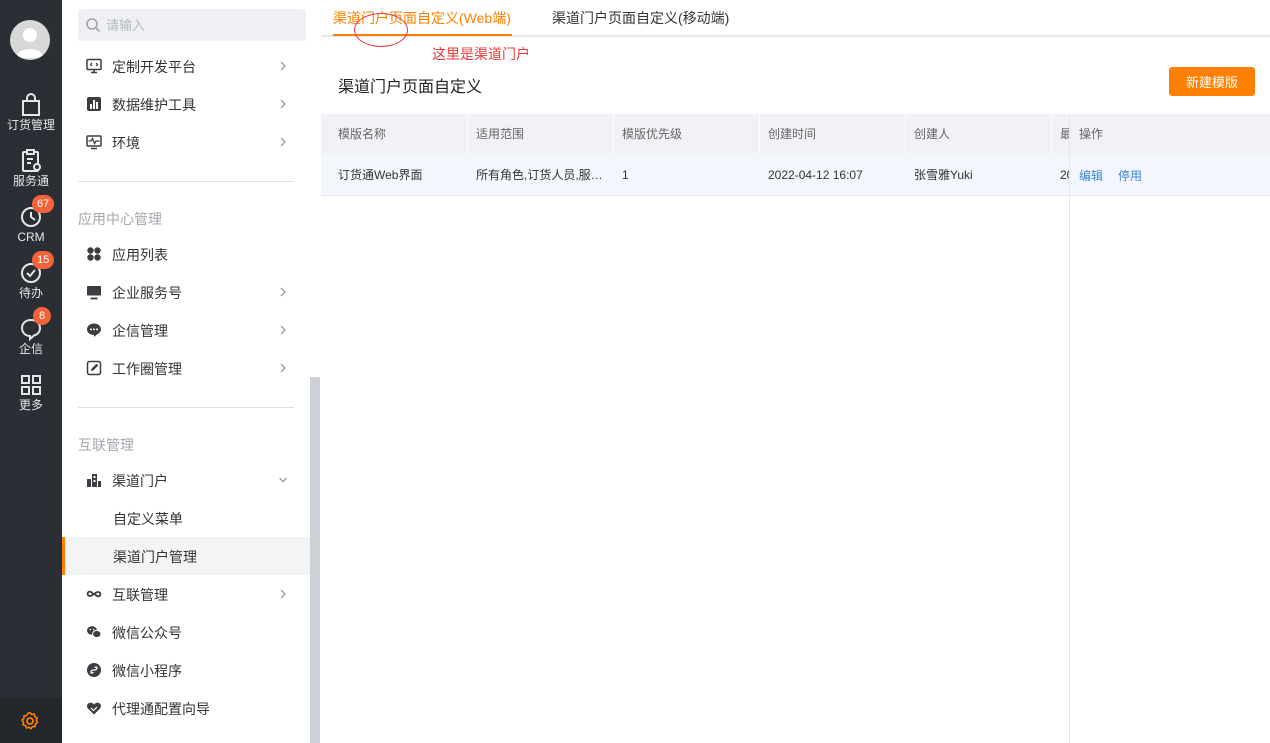 The image size is (1270, 743). I want to click on gear-icon, so click(30, 720).